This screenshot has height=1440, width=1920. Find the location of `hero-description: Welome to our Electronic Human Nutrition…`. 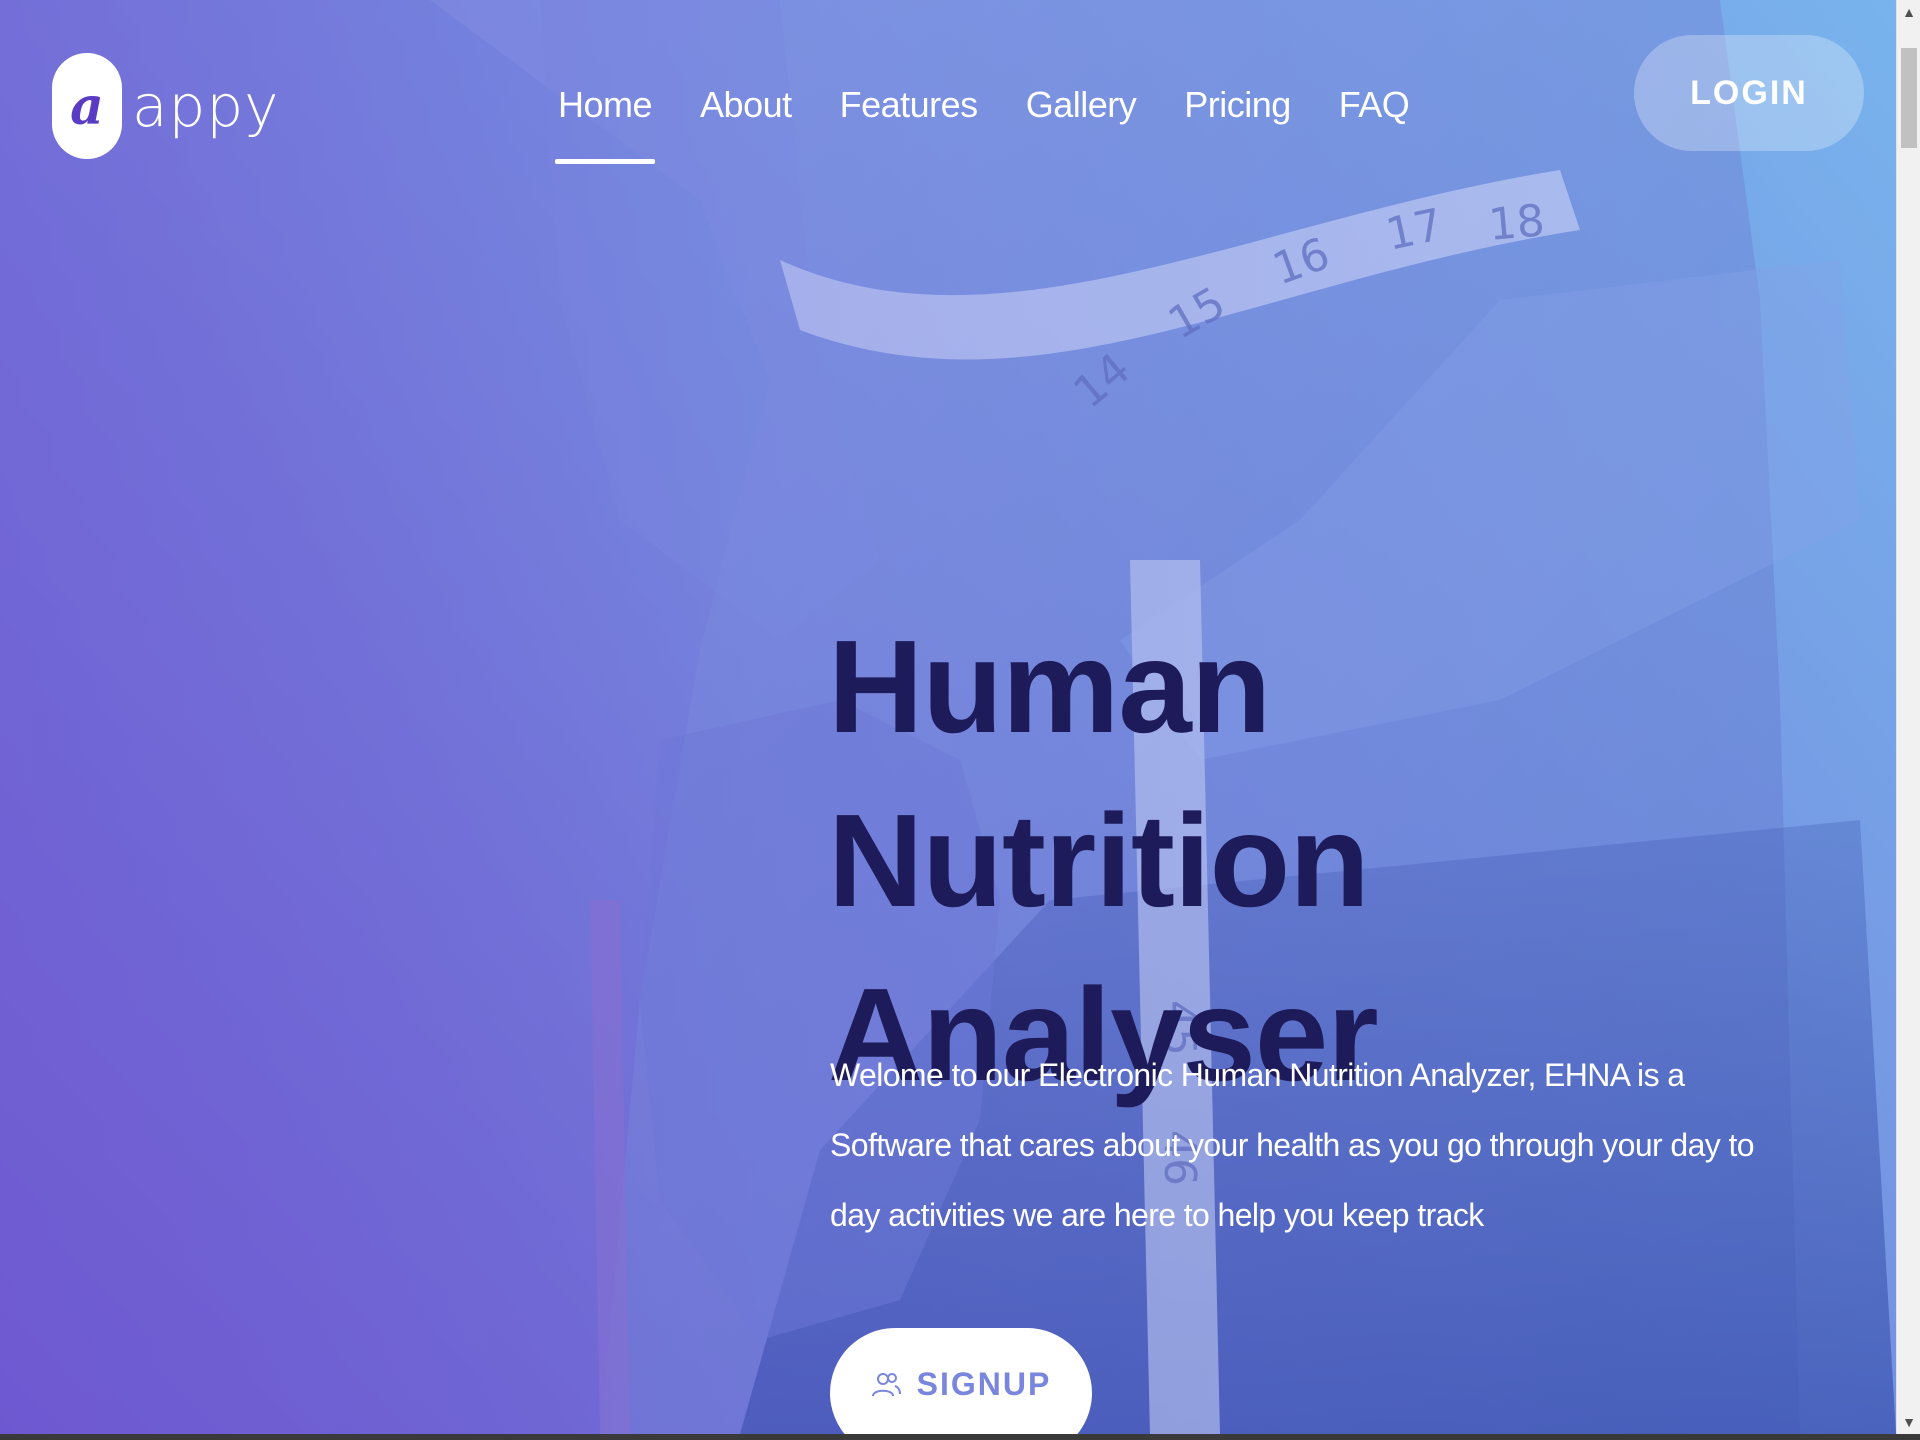

hero-description: Welome to our Electronic Human Nutrition… is located at coordinates (1292, 1145).